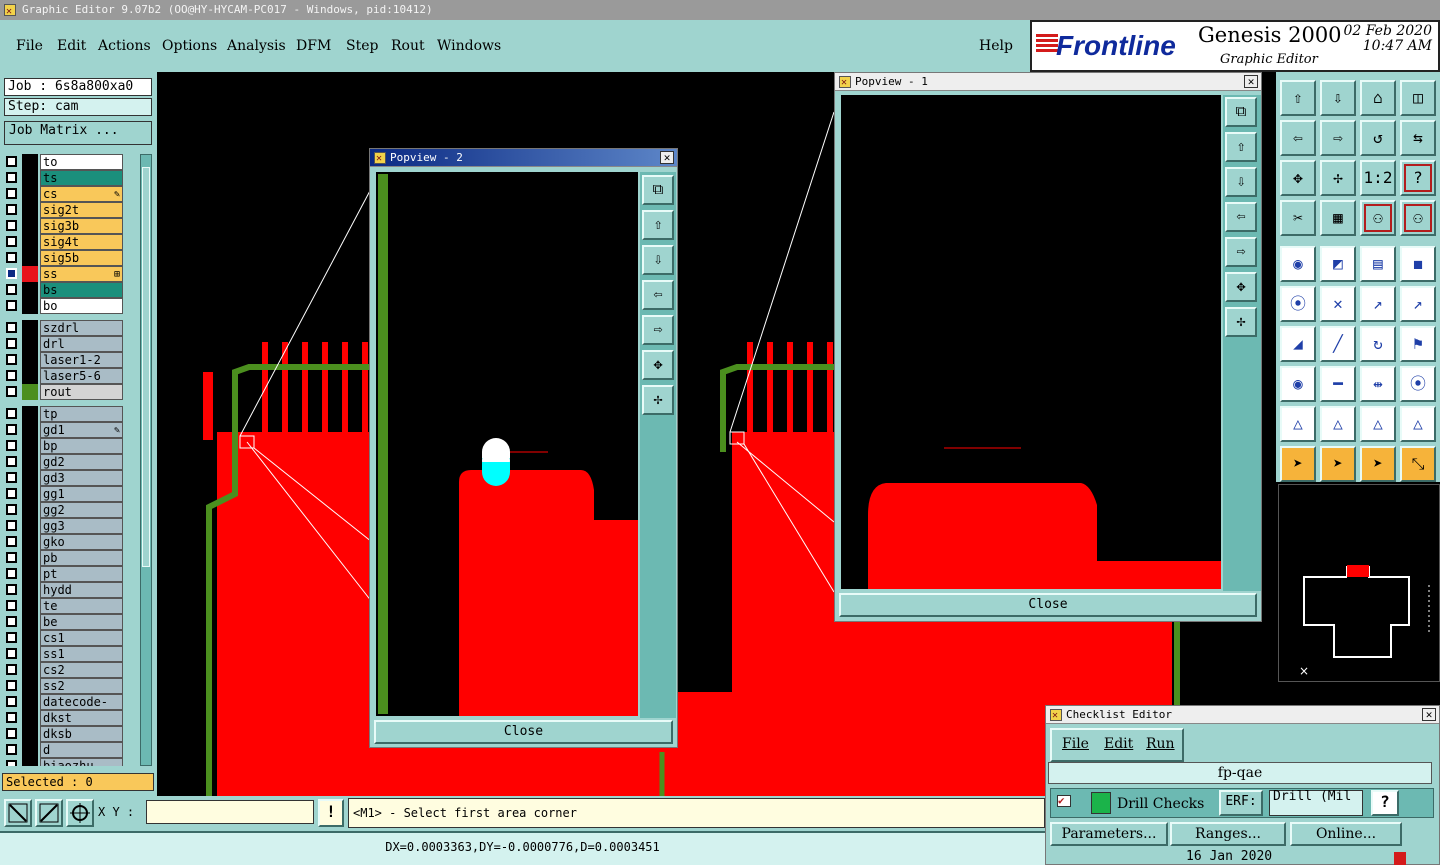 The image size is (1440, 865). I want to click on layer-row-bp: bp, so click(71, 446).